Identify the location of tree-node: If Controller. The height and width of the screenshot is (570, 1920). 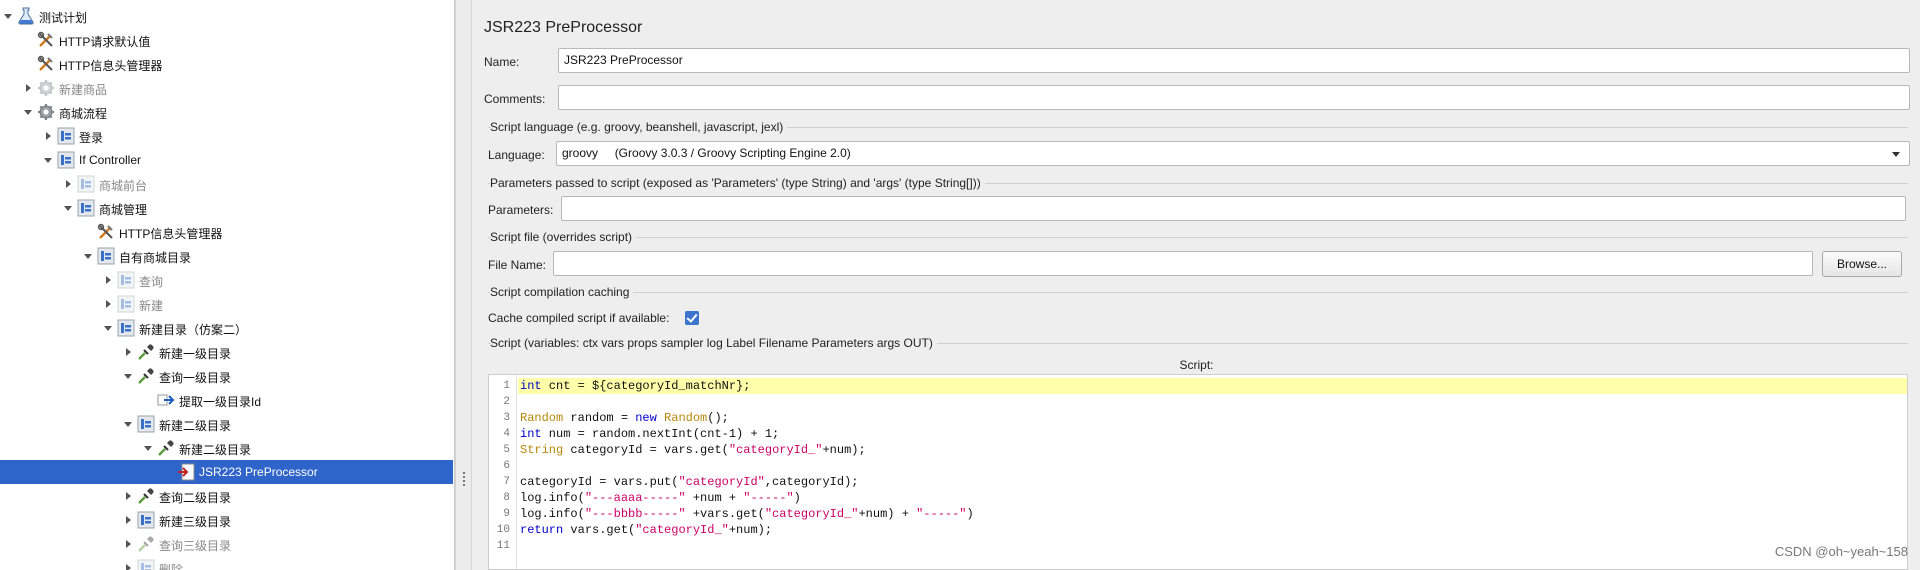
(226, 160).